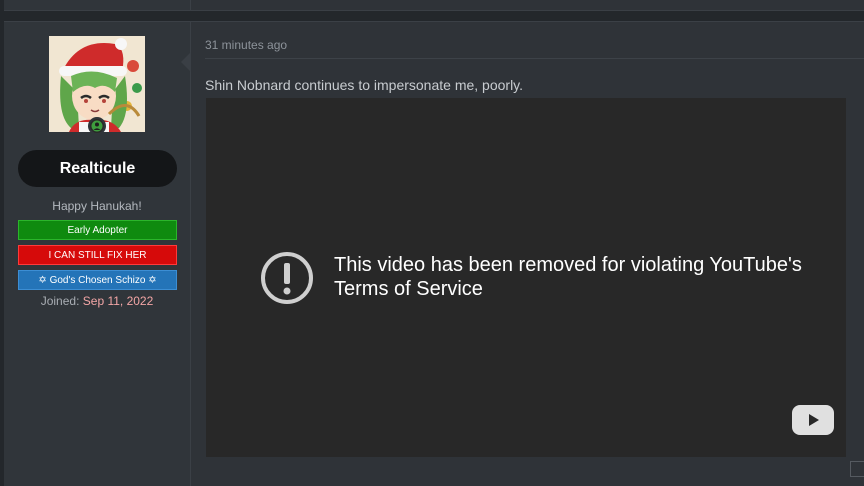 The height and width of the screenshot is (486, 864). I want to click on username-text: Realticule, so click(97, 168).